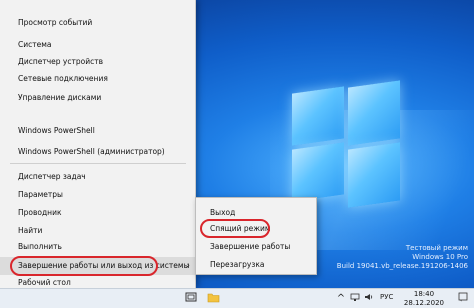 The width and height of the screenshot is (474, 308). What do you see at coordinates (98, 131) in the screenshot?
I see `menu-item-powershell: Windows PowerShell` at bounding box center [98, 131].